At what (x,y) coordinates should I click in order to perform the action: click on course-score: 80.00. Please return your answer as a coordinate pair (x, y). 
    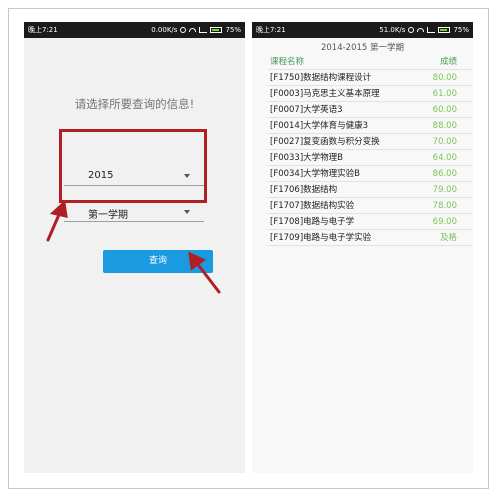
    Looking at the image, I should click on (444, 78).